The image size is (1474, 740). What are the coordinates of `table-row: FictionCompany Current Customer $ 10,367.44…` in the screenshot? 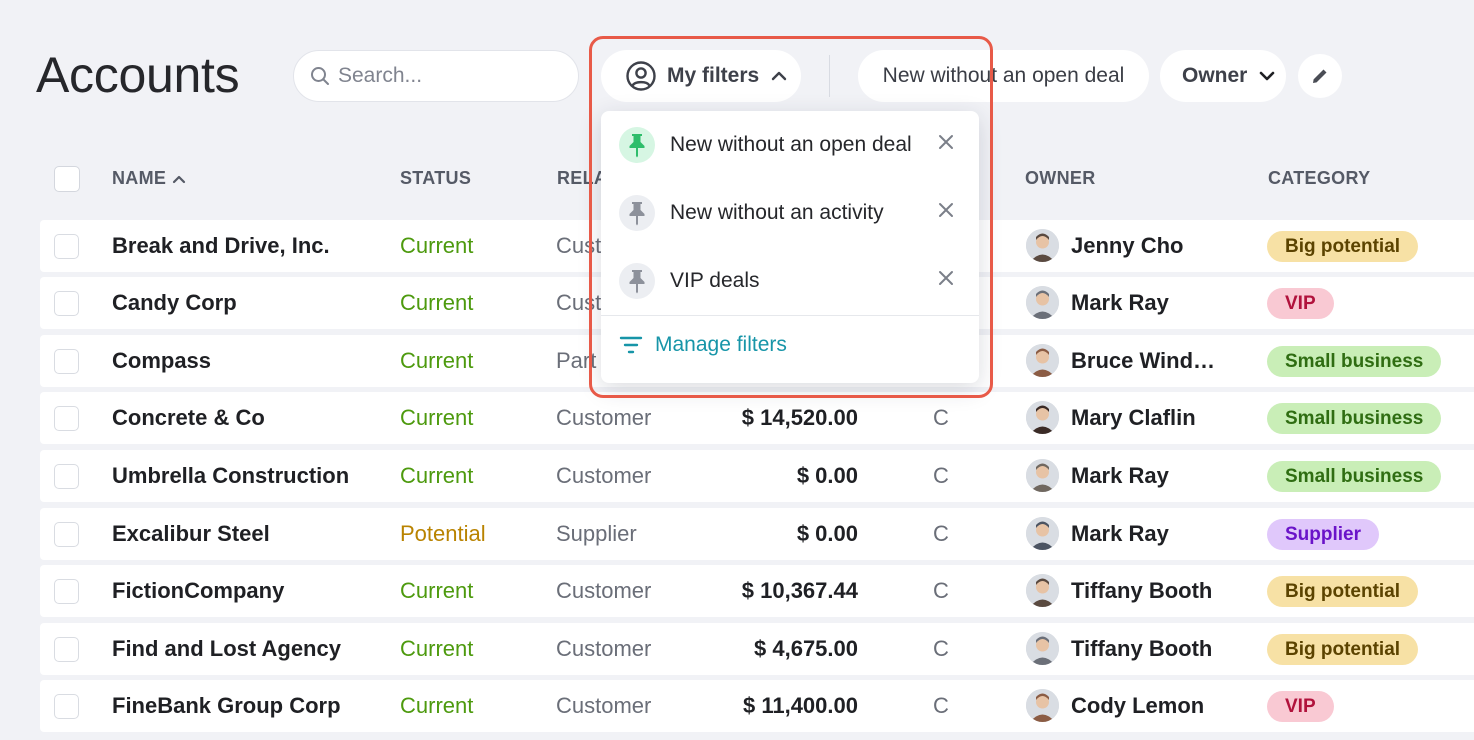 It's located at (757, 591).